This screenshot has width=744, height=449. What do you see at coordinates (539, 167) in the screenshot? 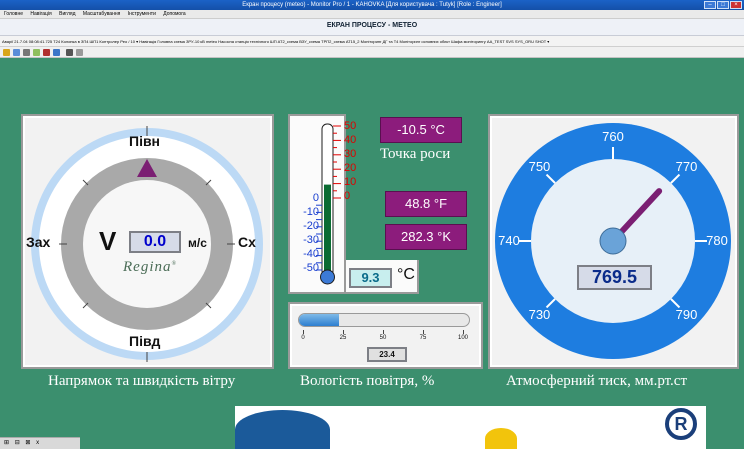
I see `pressure-tick-label: 750` at bounding box center [539, 167].